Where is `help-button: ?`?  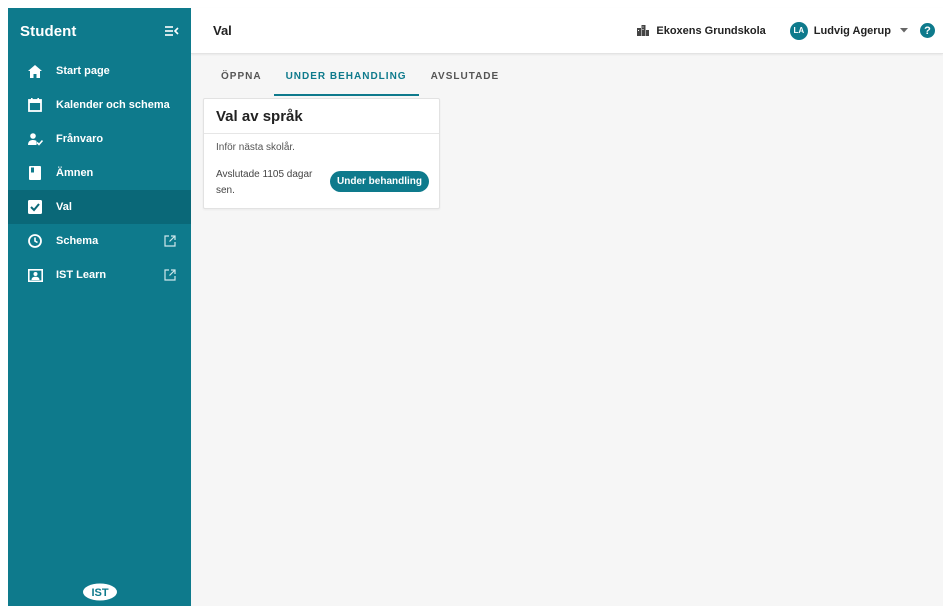
help-button: ? is located at coordinates (927, 30).